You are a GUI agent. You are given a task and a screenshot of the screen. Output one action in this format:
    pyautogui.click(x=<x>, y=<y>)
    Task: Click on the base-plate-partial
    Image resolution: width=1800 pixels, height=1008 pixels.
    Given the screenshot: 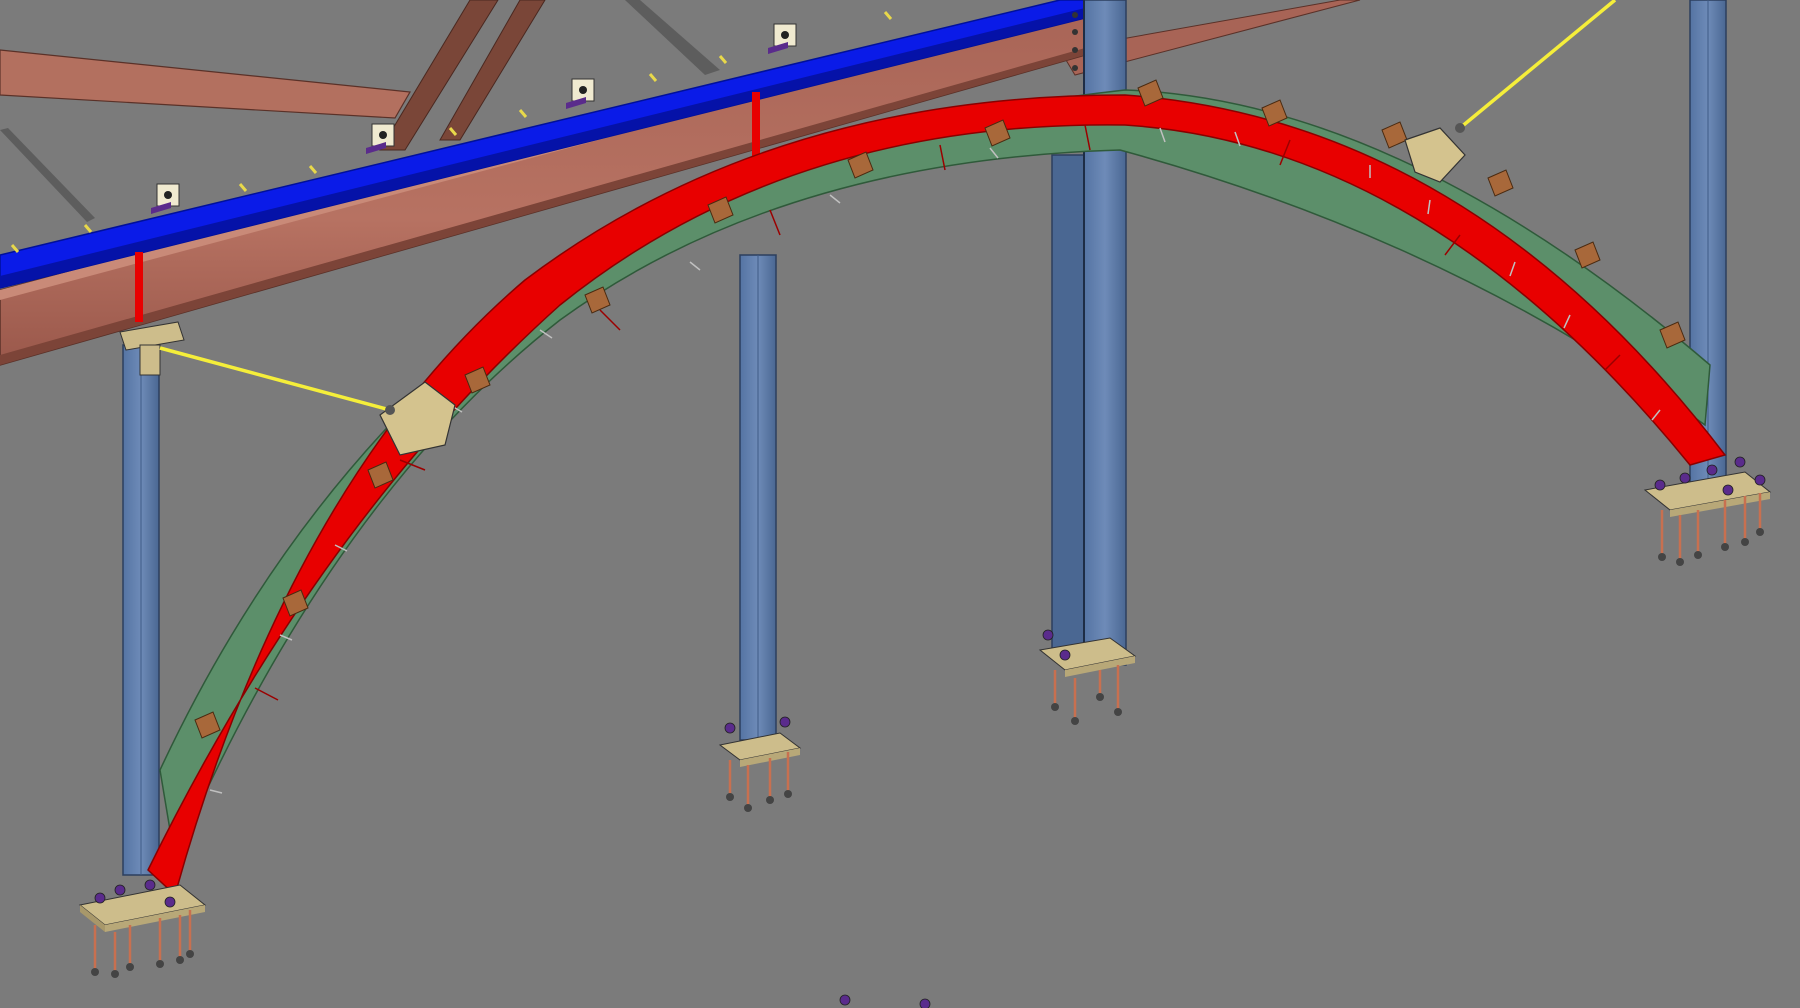 What is the action you would take?
    pyautogui.click(x=885, y=1001)
    